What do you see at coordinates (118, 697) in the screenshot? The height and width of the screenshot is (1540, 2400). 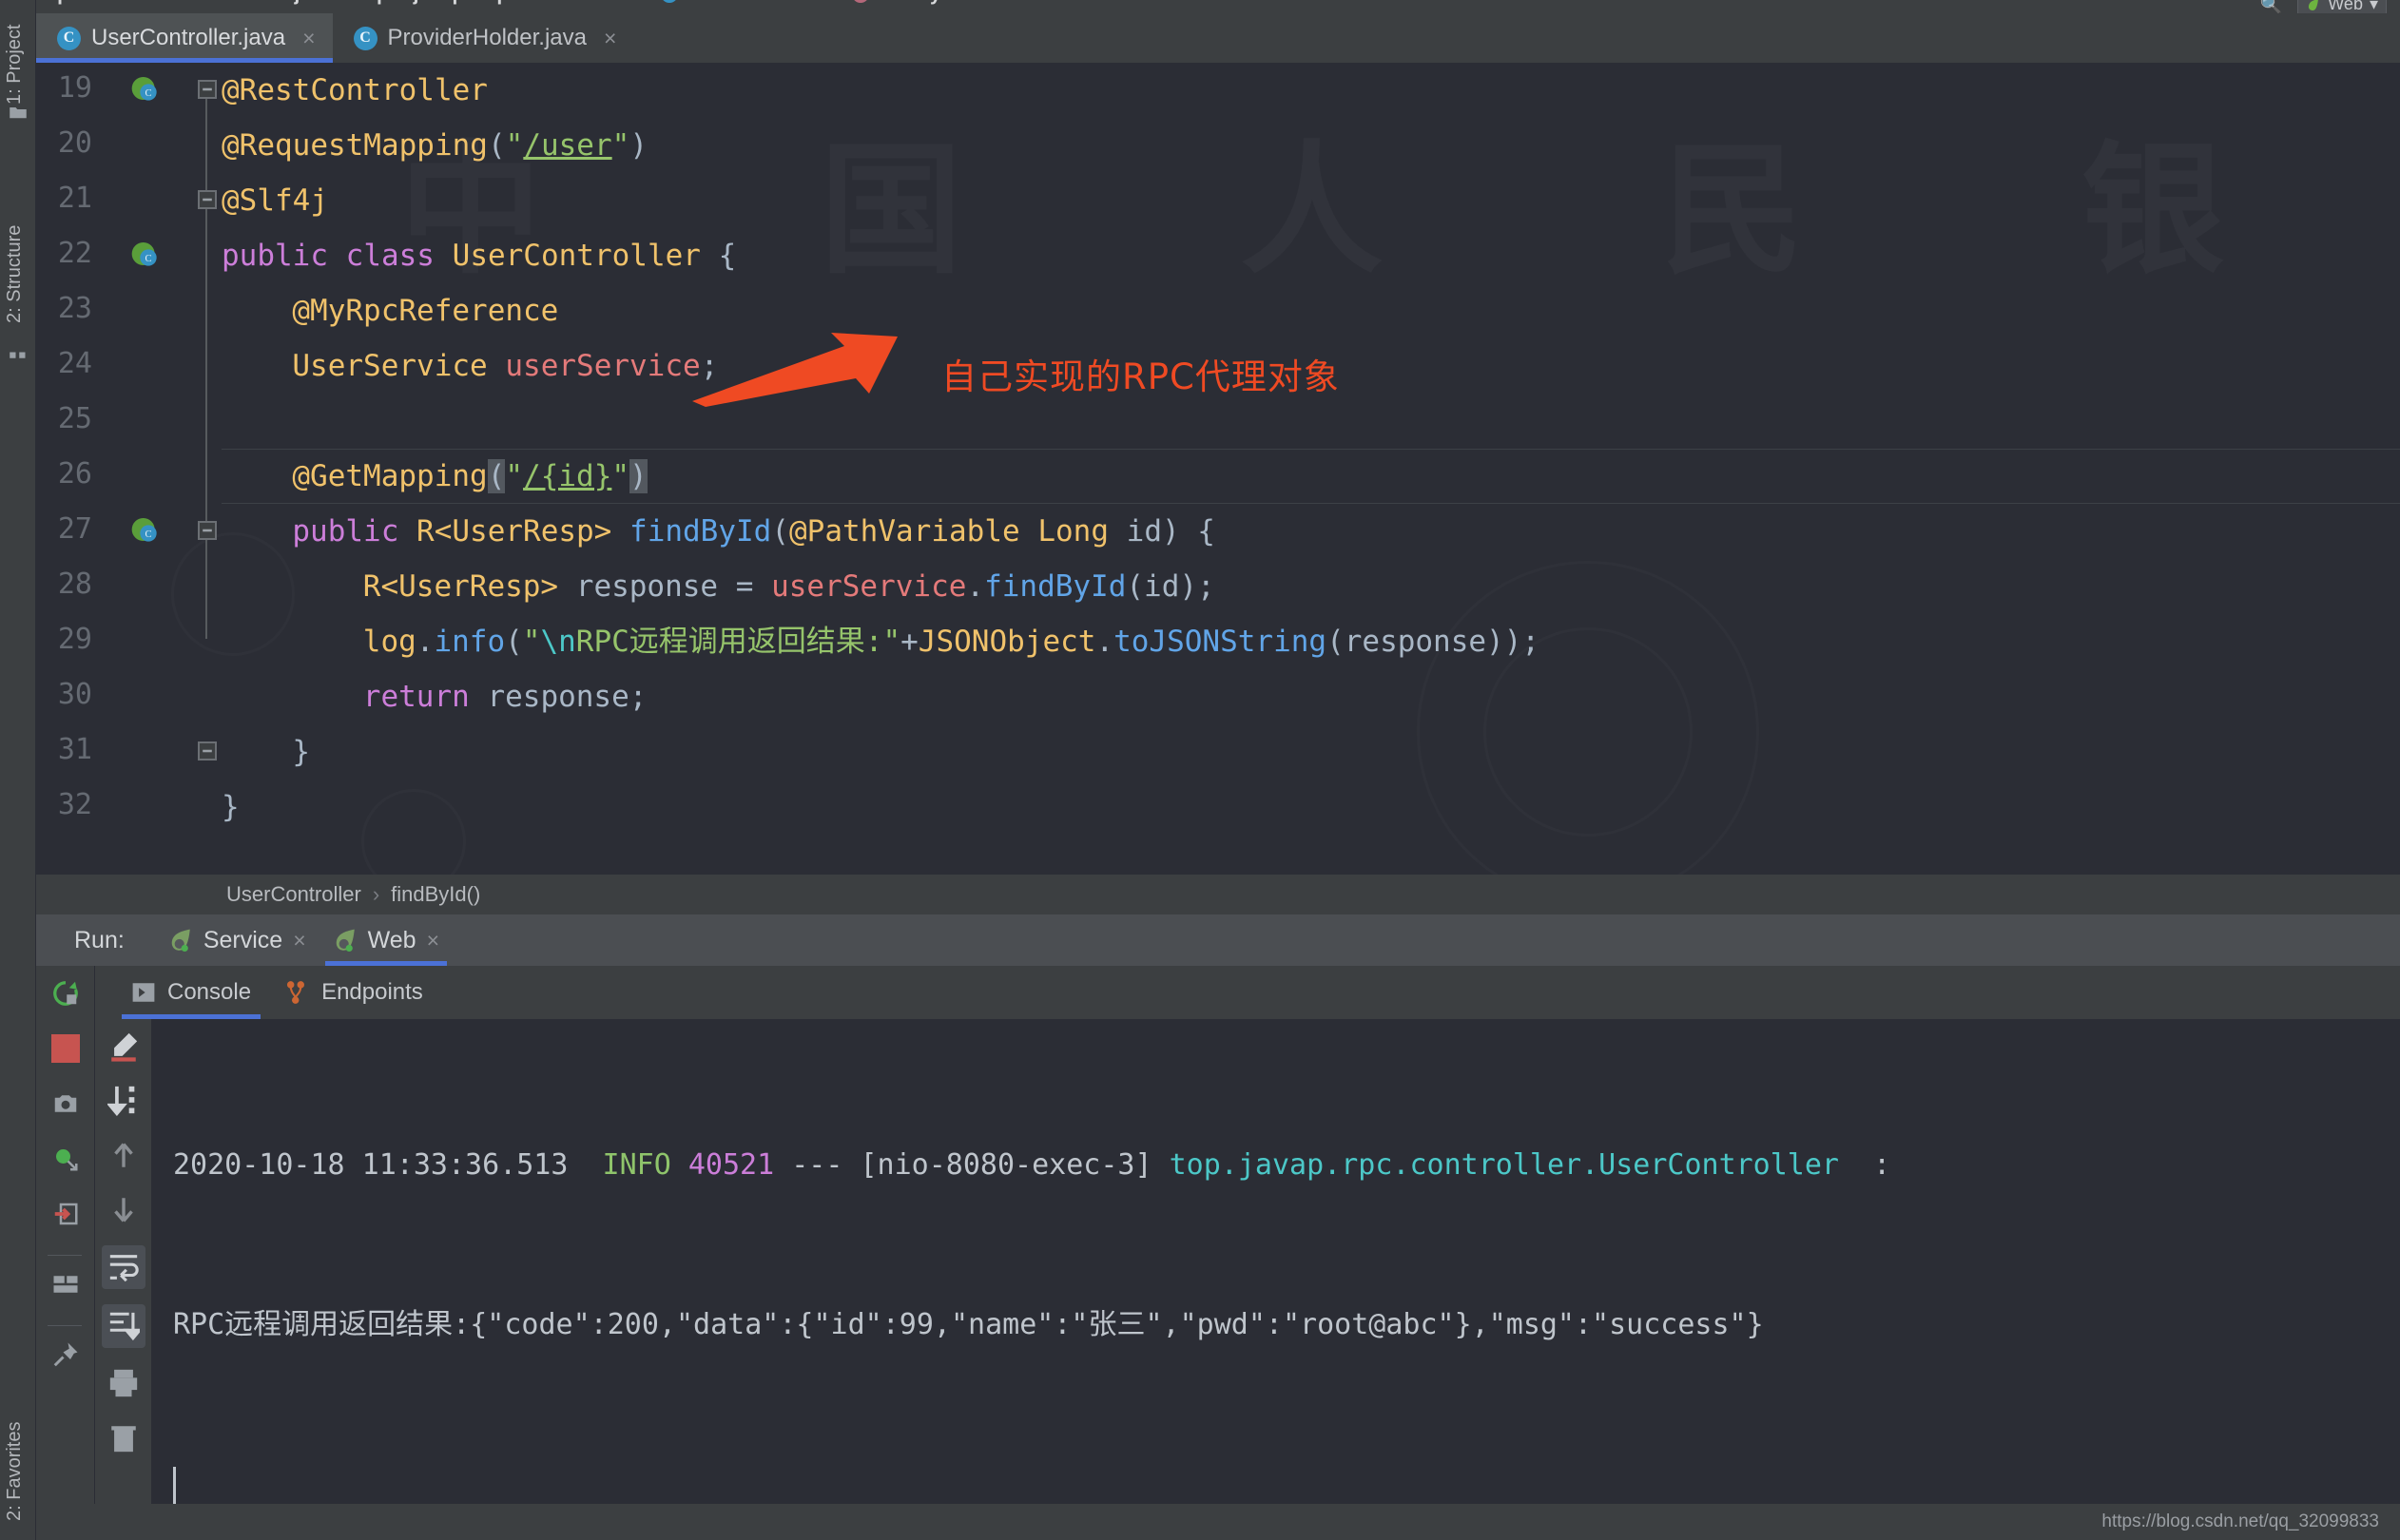 I see `gutter-line: 30` at bounding box center [118, 697].